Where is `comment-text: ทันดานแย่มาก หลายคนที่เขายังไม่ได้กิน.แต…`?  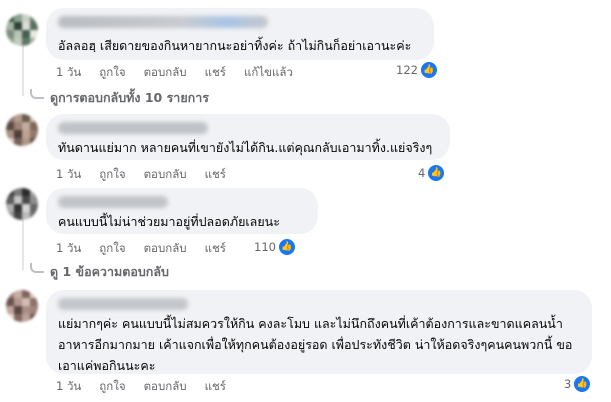
comment-text: ทันดานแย่มาก หลายคนที่เขายังไม่ได้กิน.แต… is located at coordinates (245, 147).